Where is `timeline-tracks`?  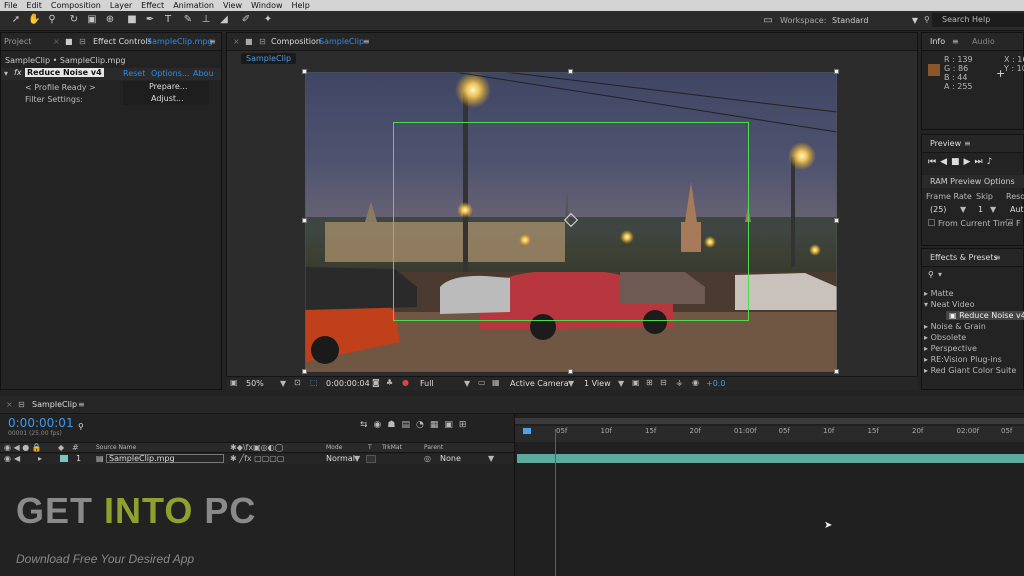
timeline-tracks is located at coordinates (769, 495).